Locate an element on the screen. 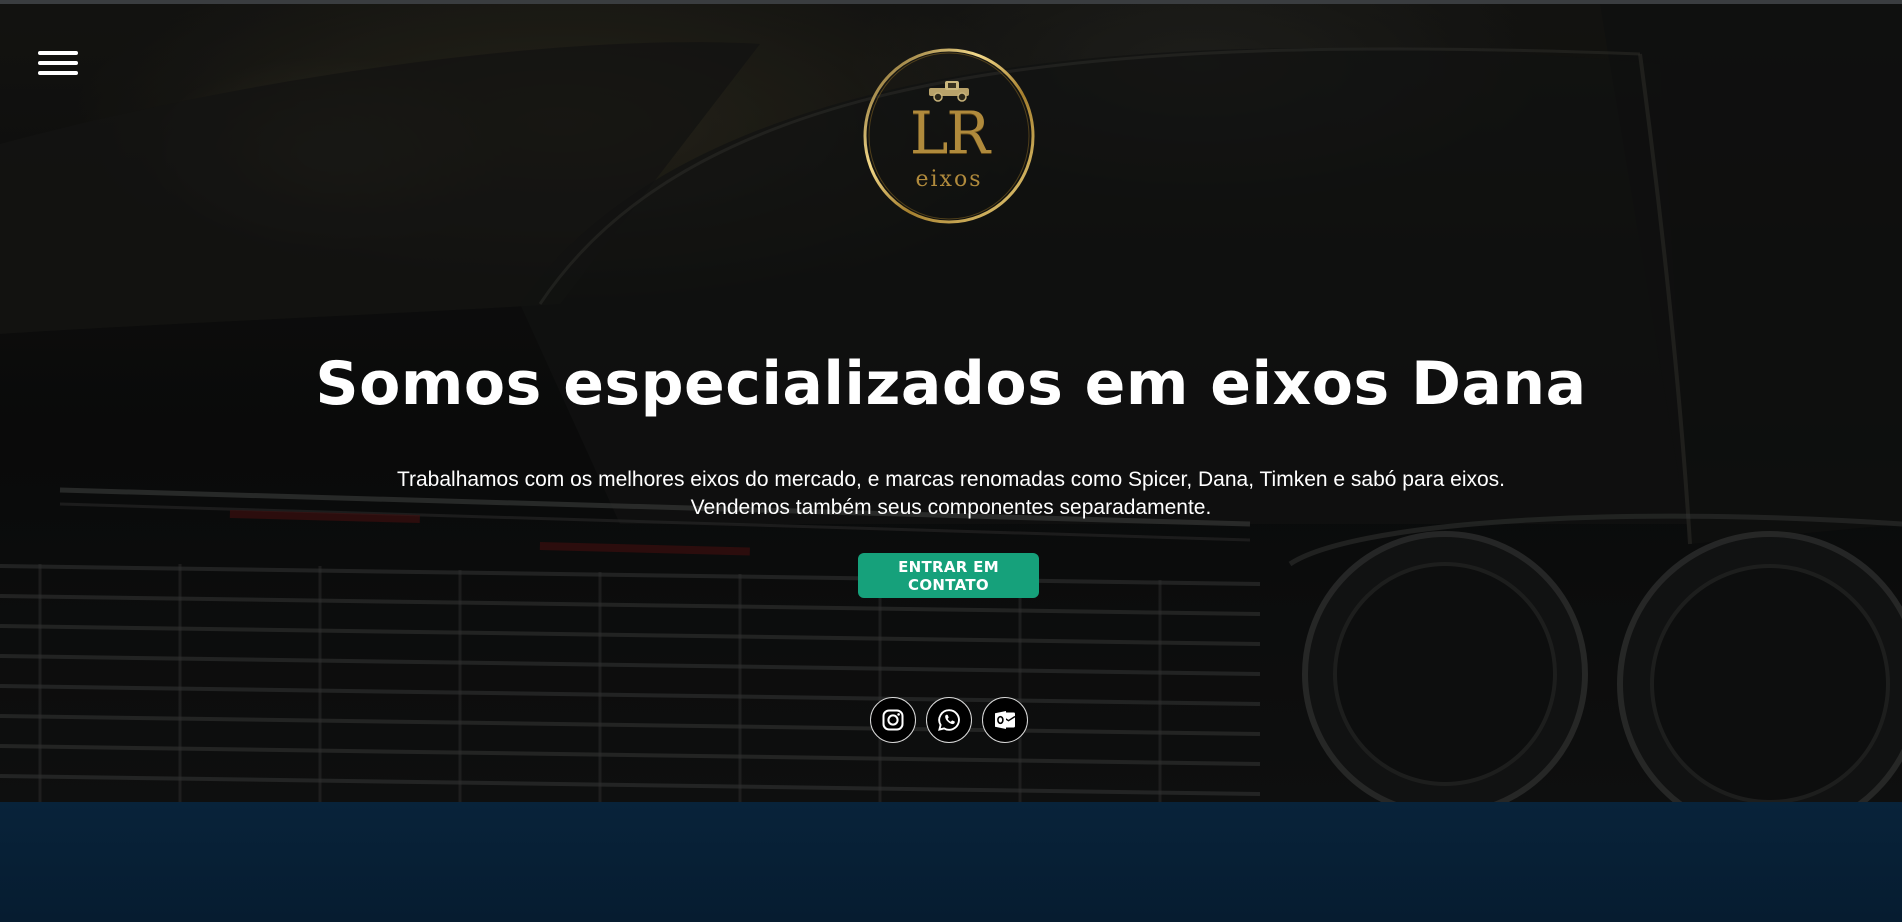 This screenshot has width=1902, height=922. hamburger-menu-icon is located at coordinates (59, 65).